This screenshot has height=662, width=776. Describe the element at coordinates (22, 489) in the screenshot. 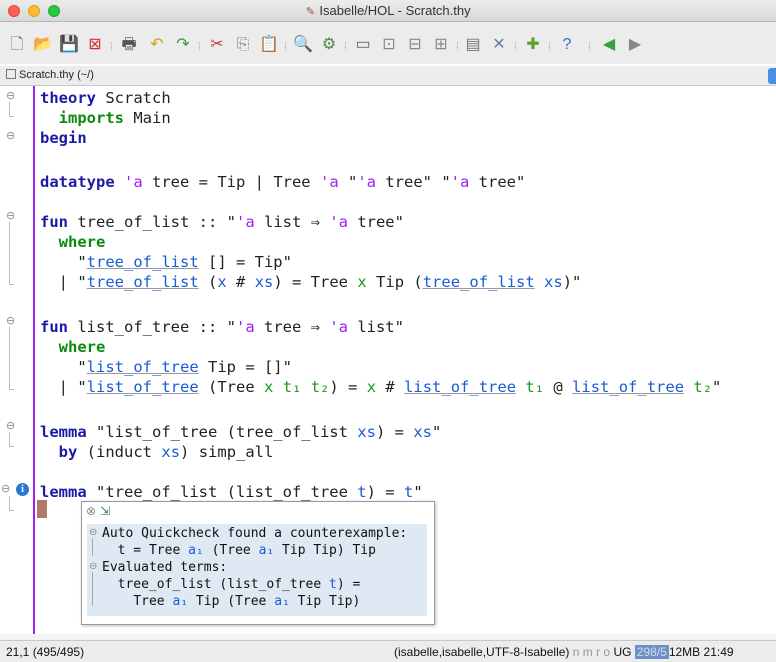

I see `info-icon: i` at that location.